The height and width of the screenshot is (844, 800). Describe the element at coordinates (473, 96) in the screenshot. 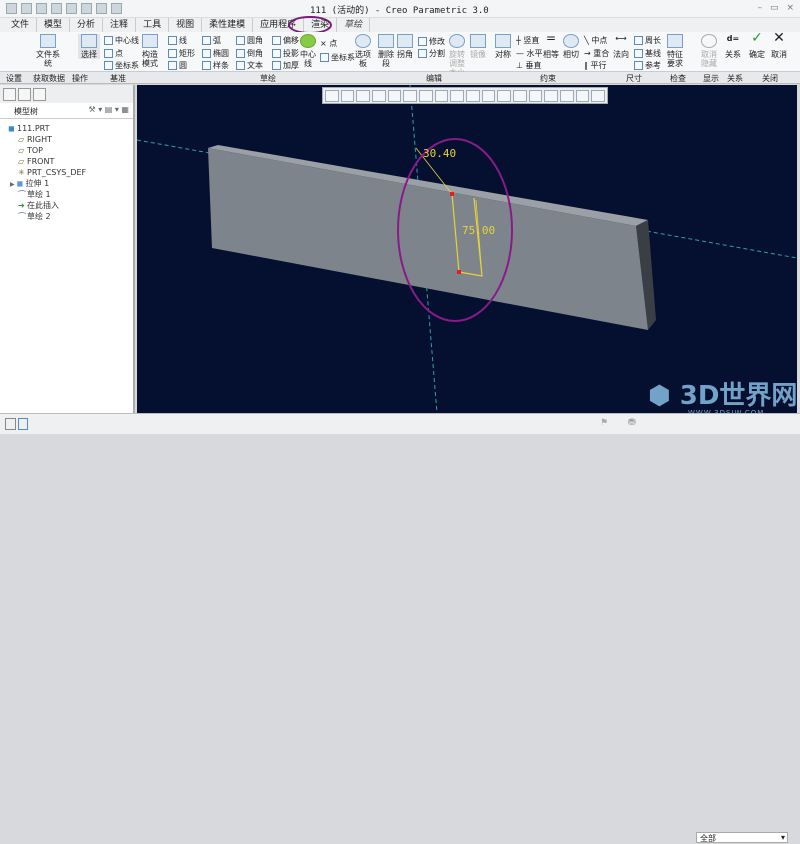

I see `datum-display-icon` at that location.